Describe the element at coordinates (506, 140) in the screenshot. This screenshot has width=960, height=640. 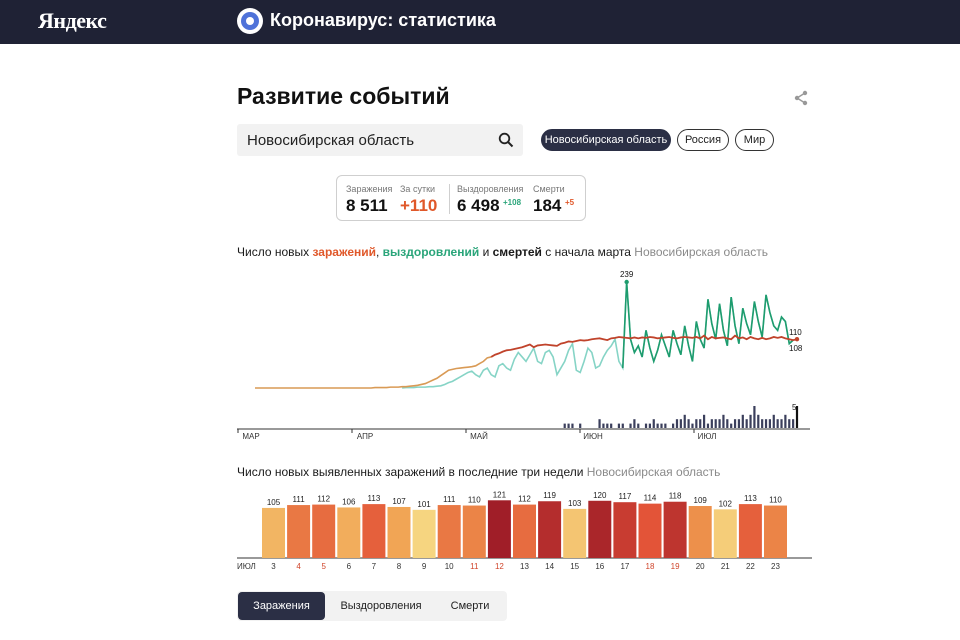
I see `search-icon` at that location.